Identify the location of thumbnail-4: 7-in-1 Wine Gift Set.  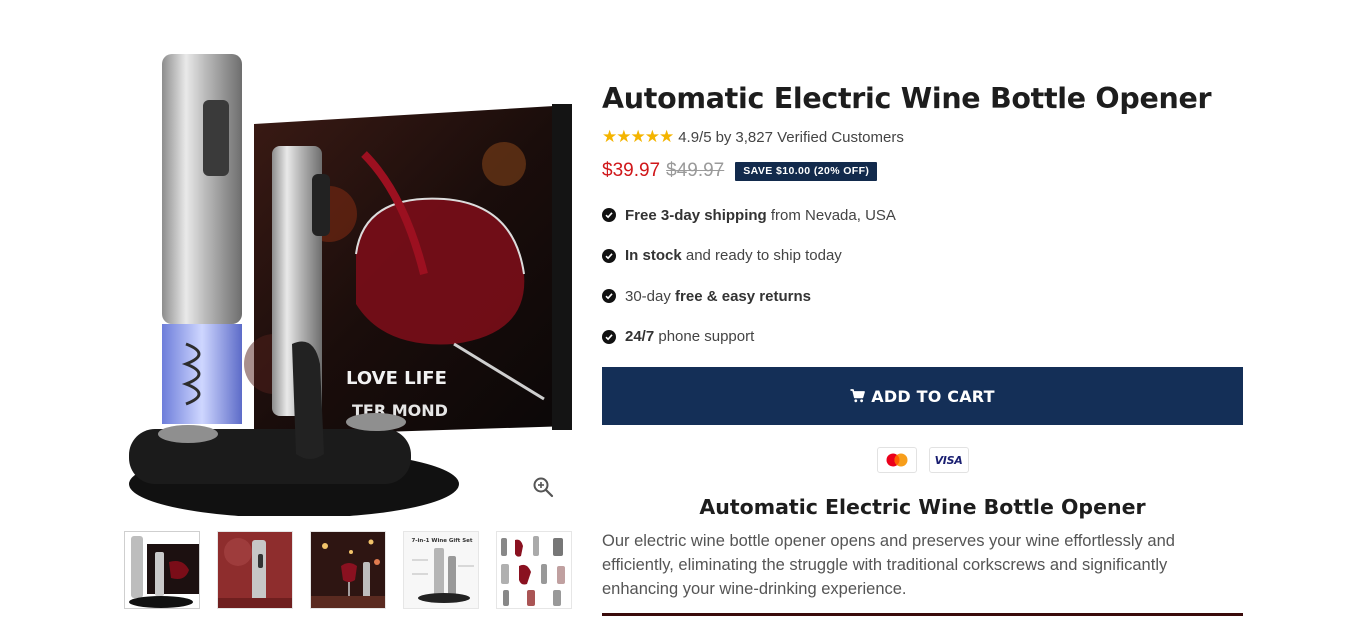
(441, 570).